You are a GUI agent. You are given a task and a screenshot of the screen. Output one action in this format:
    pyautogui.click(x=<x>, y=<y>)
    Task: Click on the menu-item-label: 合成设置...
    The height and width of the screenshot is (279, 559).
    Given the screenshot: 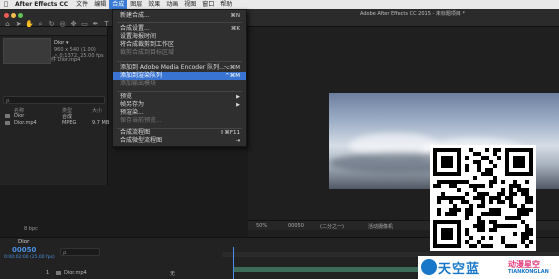 What is the action you would take?
    pyautogui.click(x=135, y=28)
    